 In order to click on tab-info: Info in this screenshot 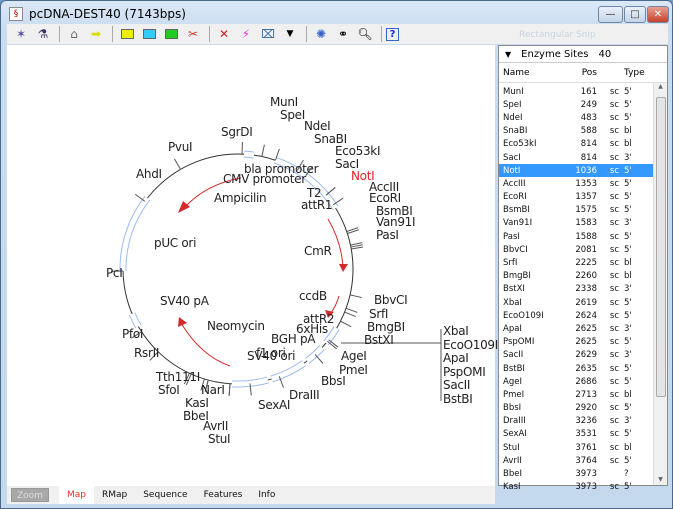, I will do `click(266, 495)`.